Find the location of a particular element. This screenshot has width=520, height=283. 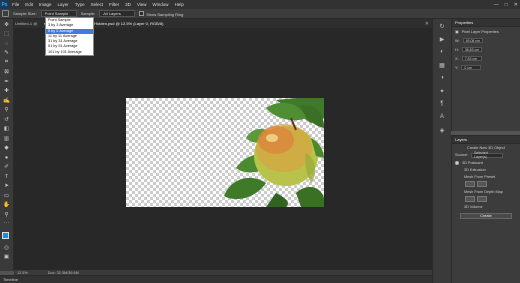

option-3d-volume: 3D Volume is located at coordinates (486, 206).